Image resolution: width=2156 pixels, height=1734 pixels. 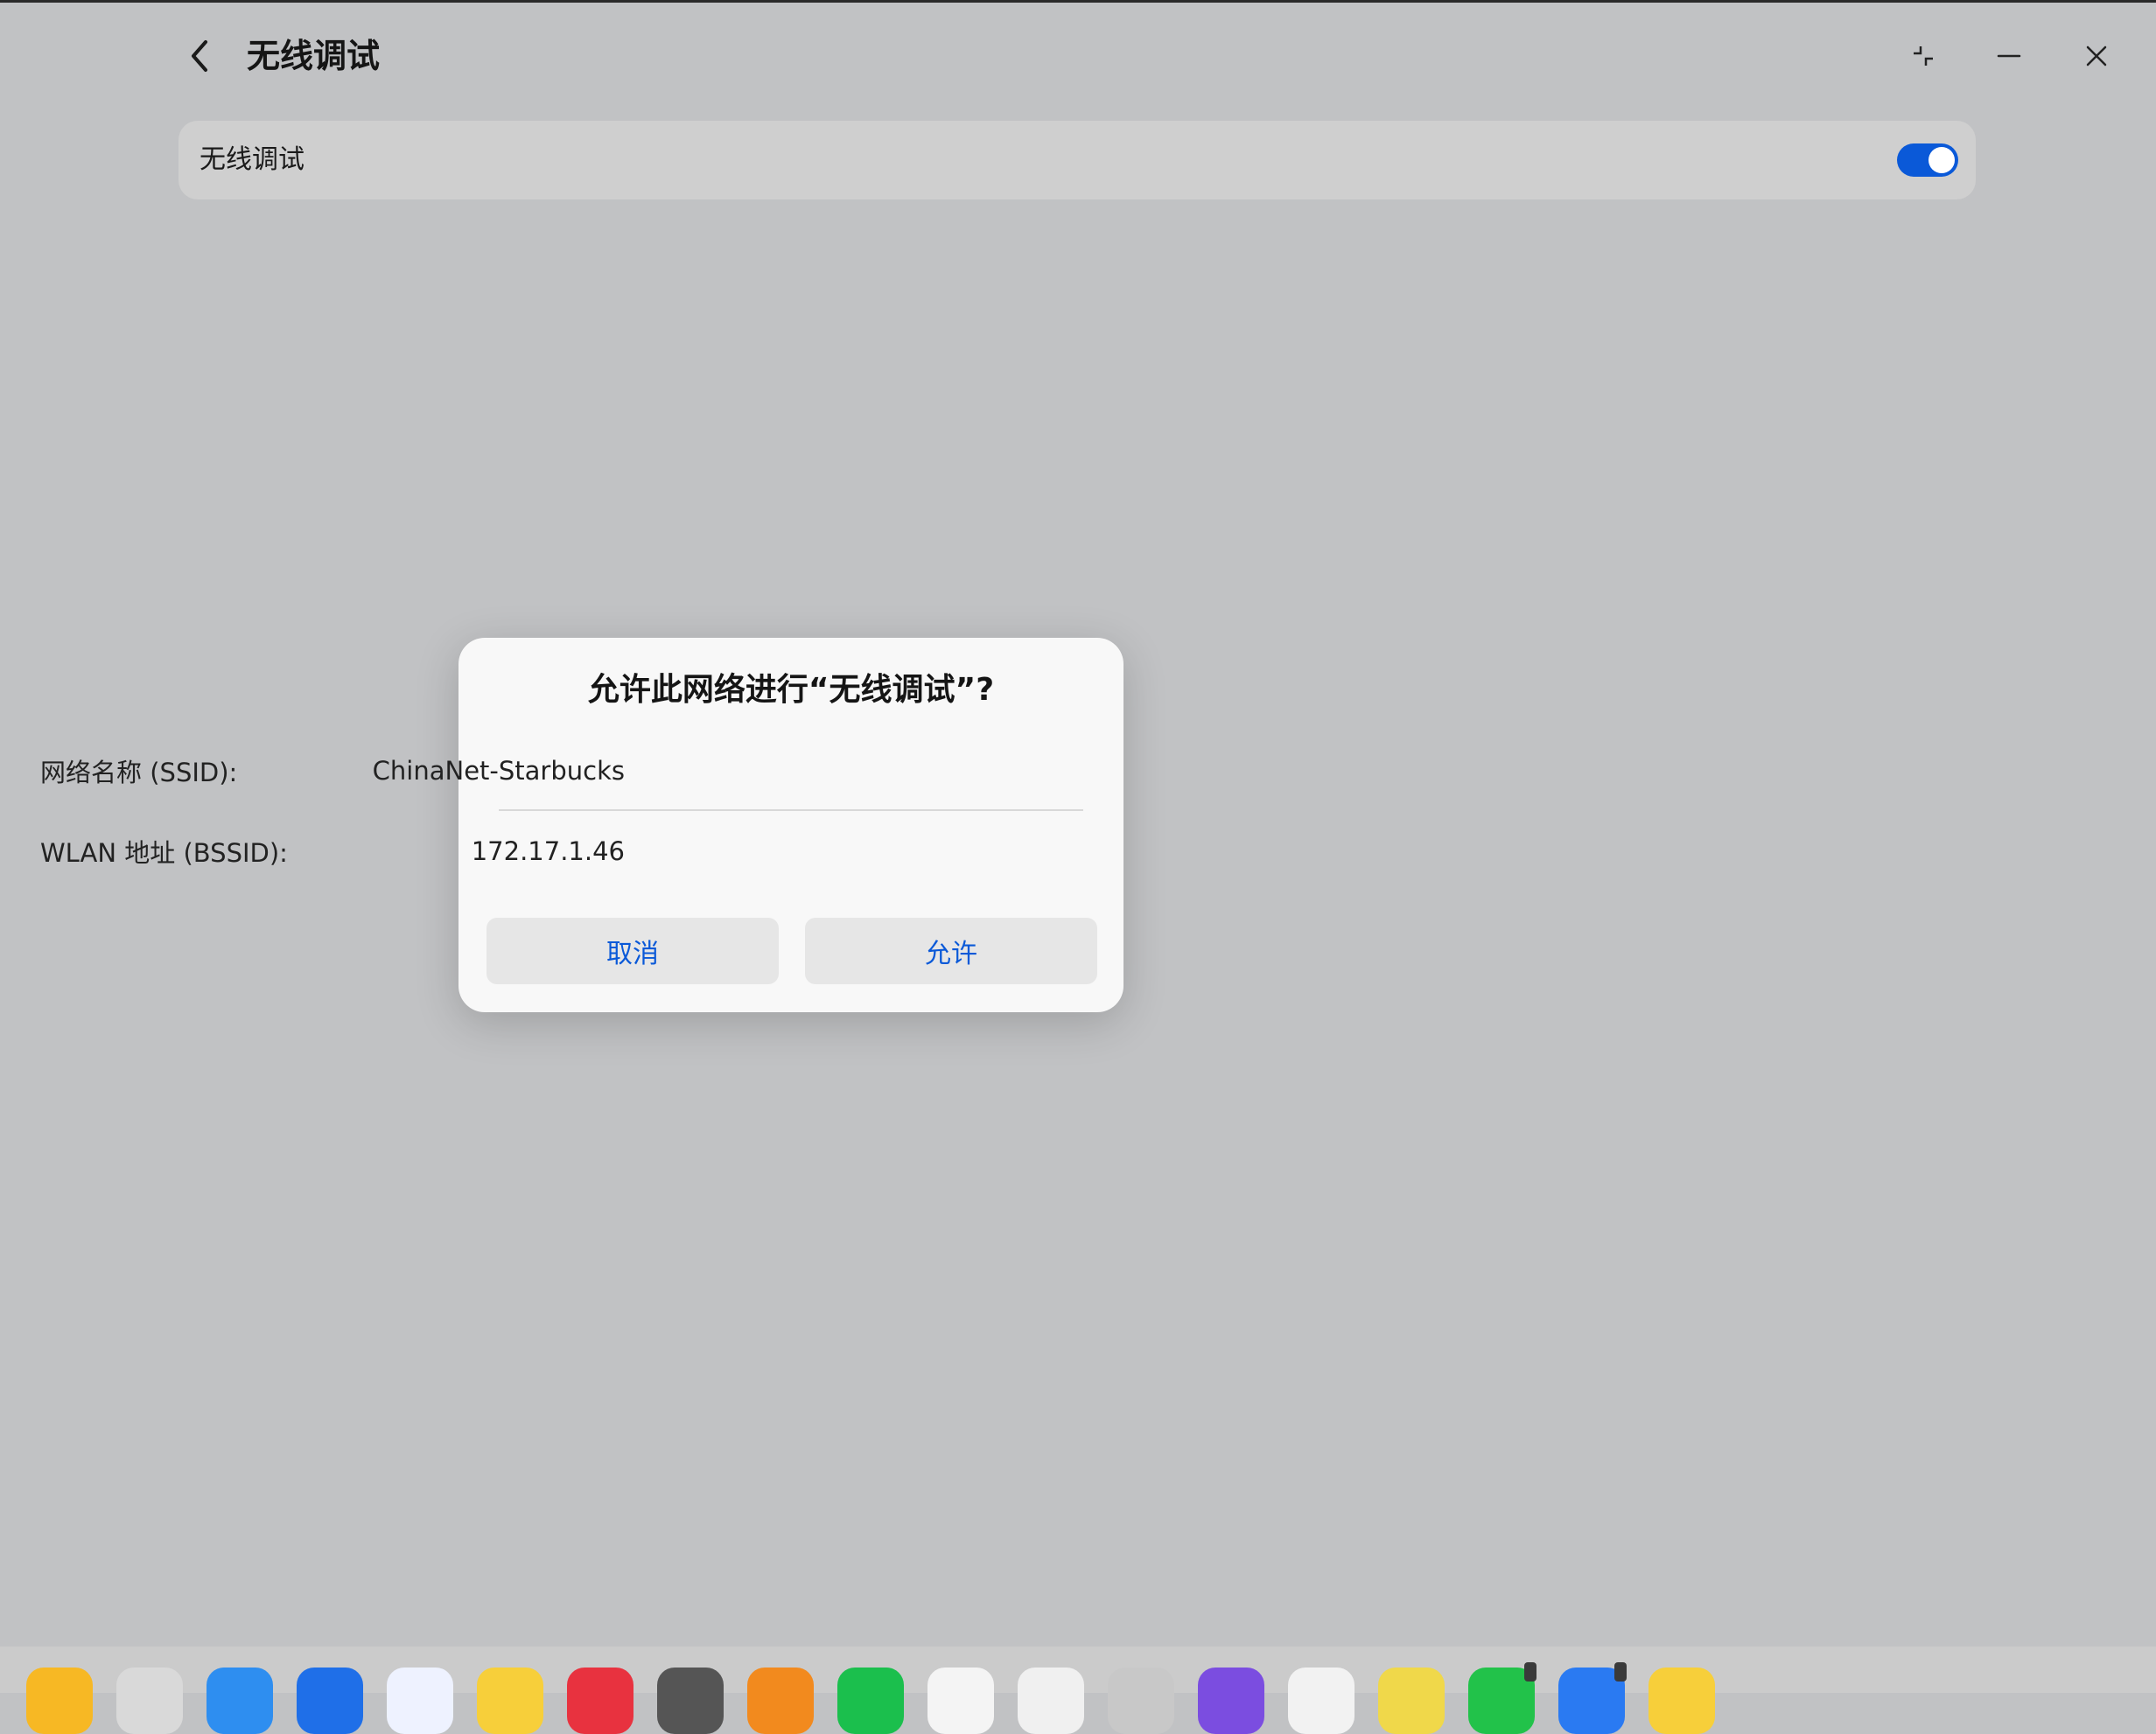 I want to click on game-app-icon, so click(x=1321, y=1701).